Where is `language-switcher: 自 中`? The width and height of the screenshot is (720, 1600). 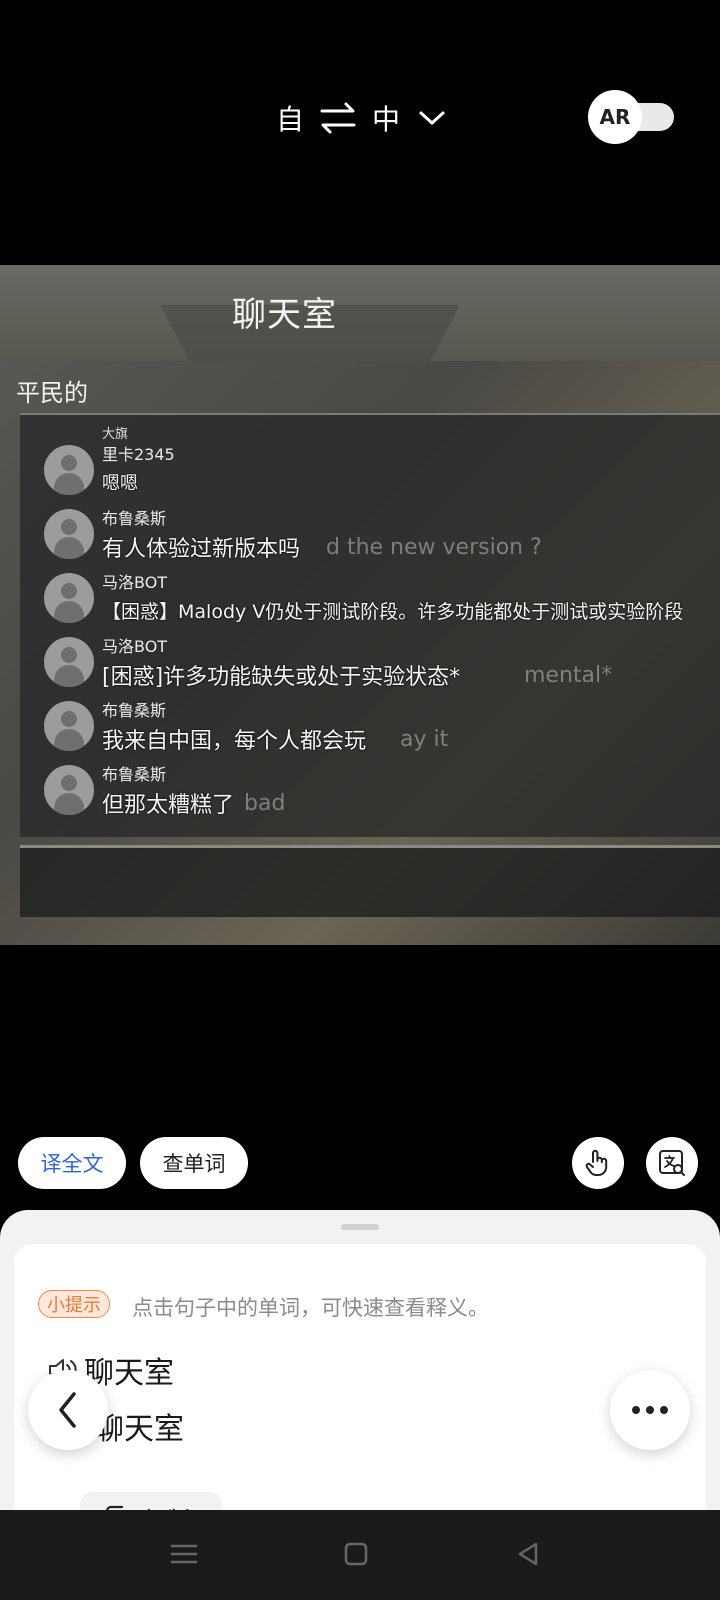 language-switcher: 自 中 is located at coordinates (361, 118).